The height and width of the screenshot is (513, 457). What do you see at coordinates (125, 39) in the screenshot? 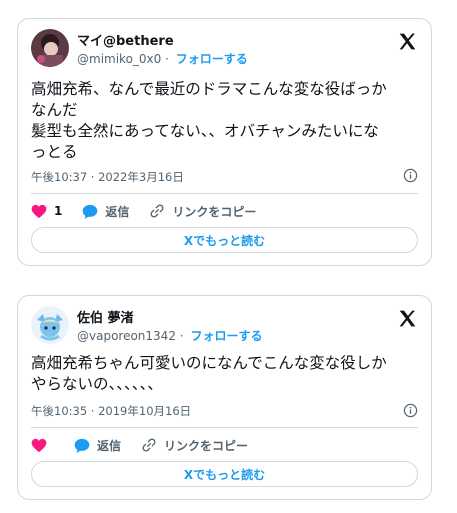
I see `display-name: マイ@bethere` at bounding box center [125, 39].